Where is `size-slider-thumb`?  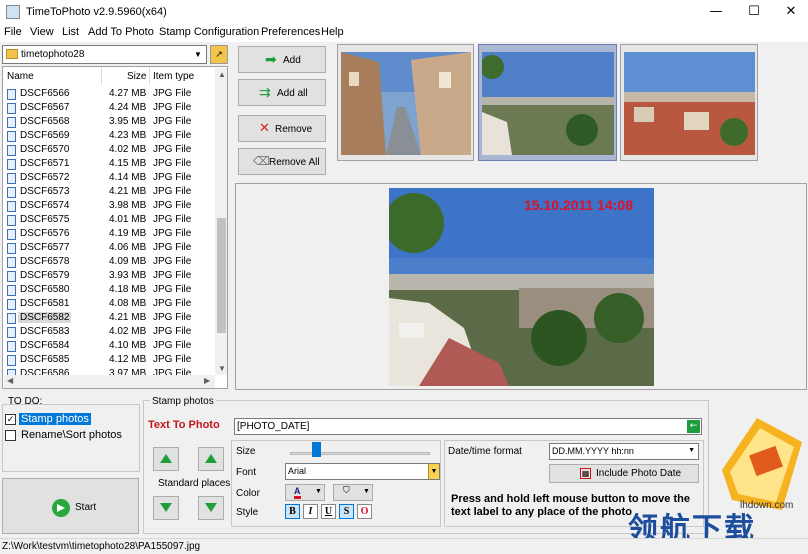
size-slider-thumb is located at coordinates (316, 449).